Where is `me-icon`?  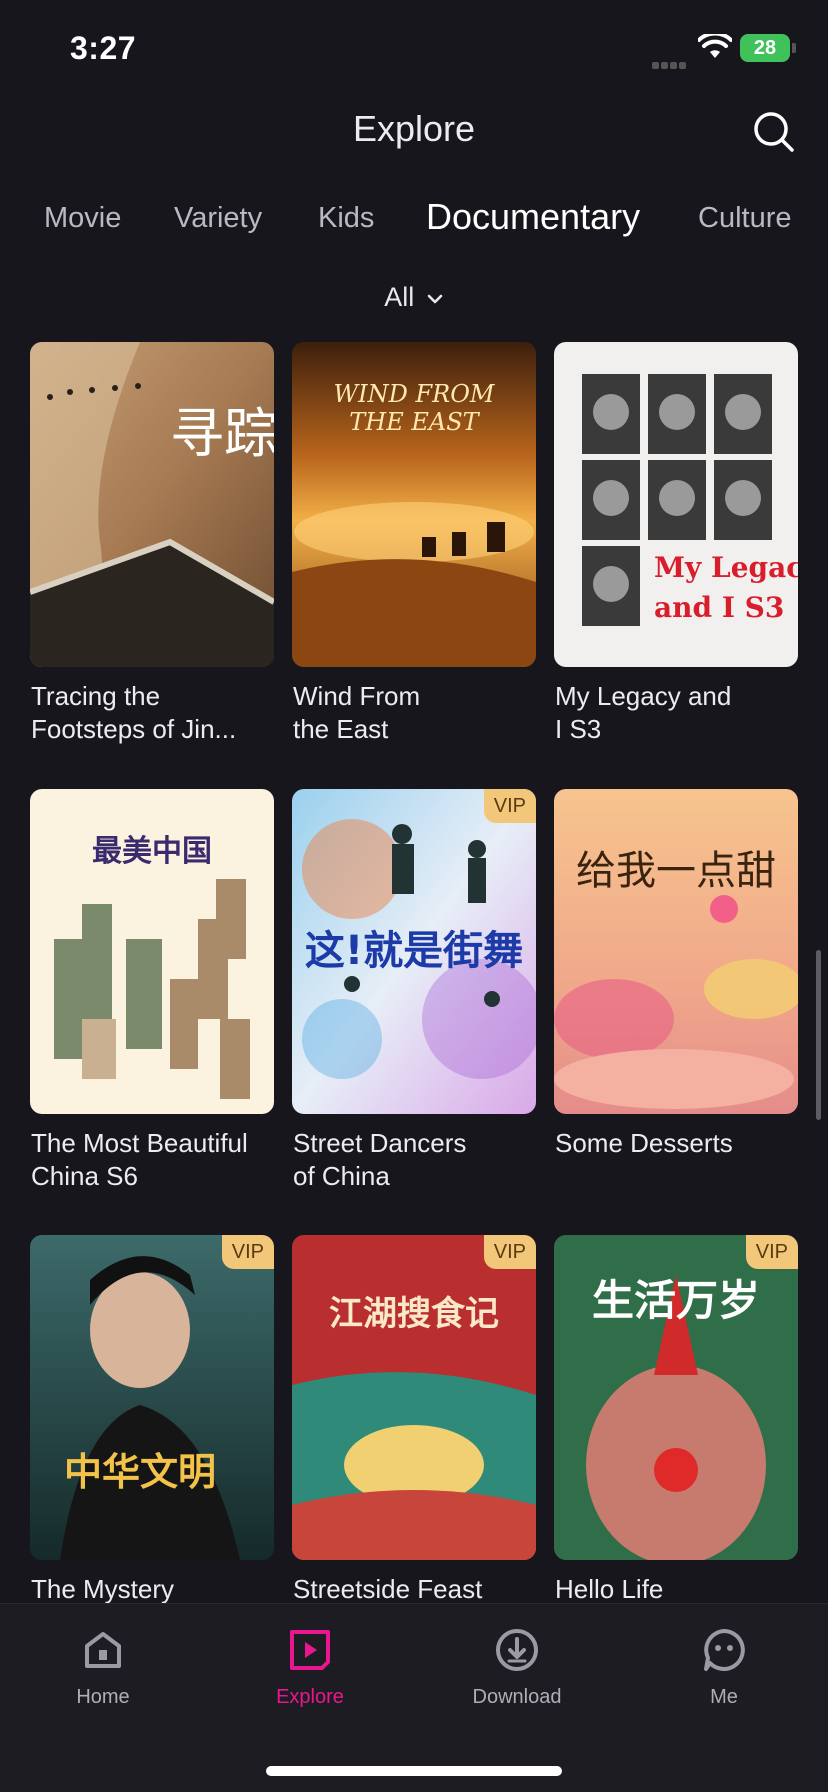 me-icon is located at coordinates (724, 1650).